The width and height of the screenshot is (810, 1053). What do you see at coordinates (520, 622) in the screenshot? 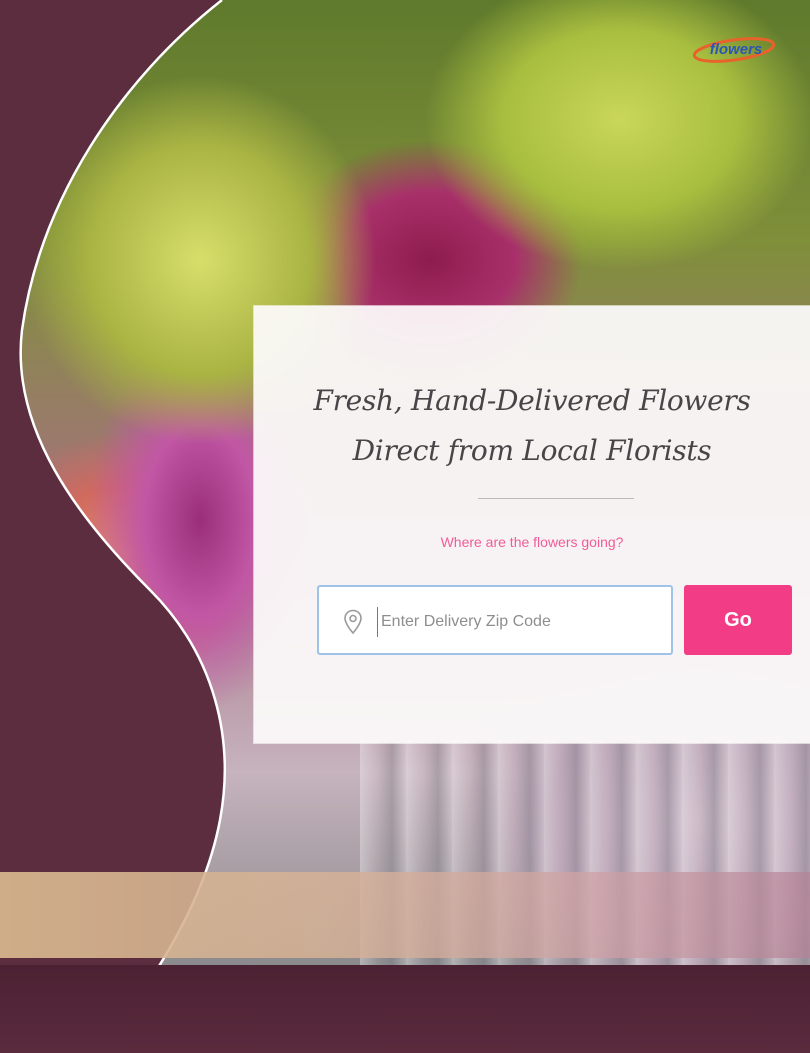
I see `zip-code-input` at bounding box center [520, 622].